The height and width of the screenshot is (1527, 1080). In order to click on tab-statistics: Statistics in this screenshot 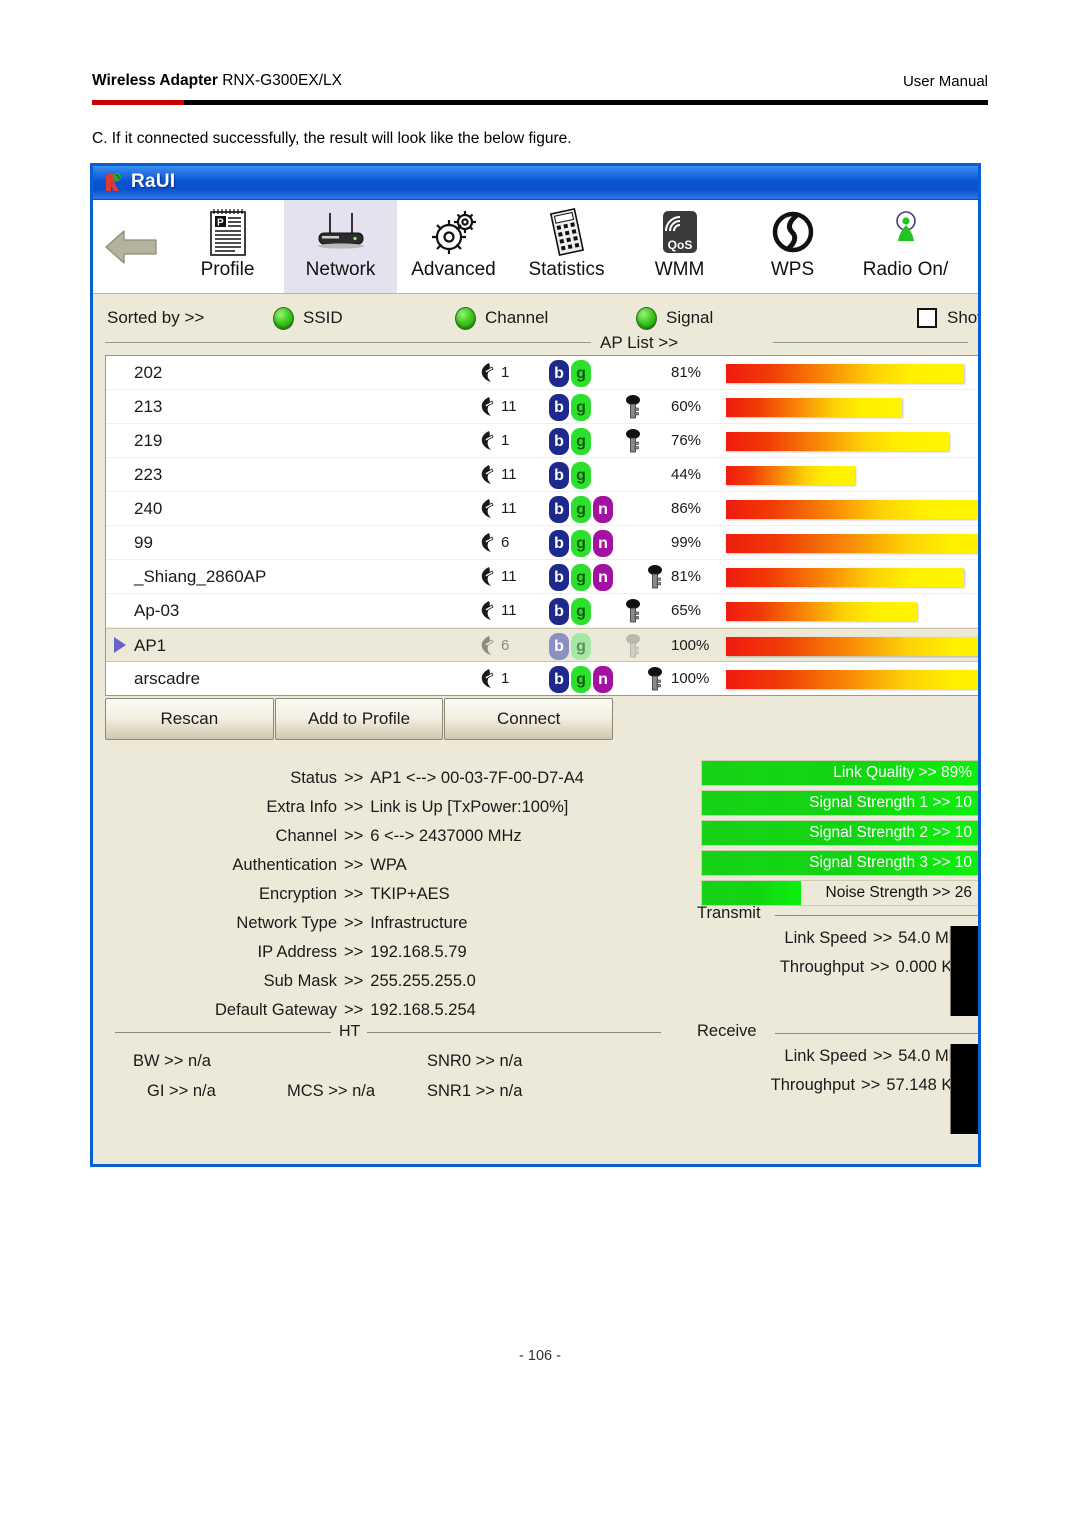, I will do `click(566, 246)`.